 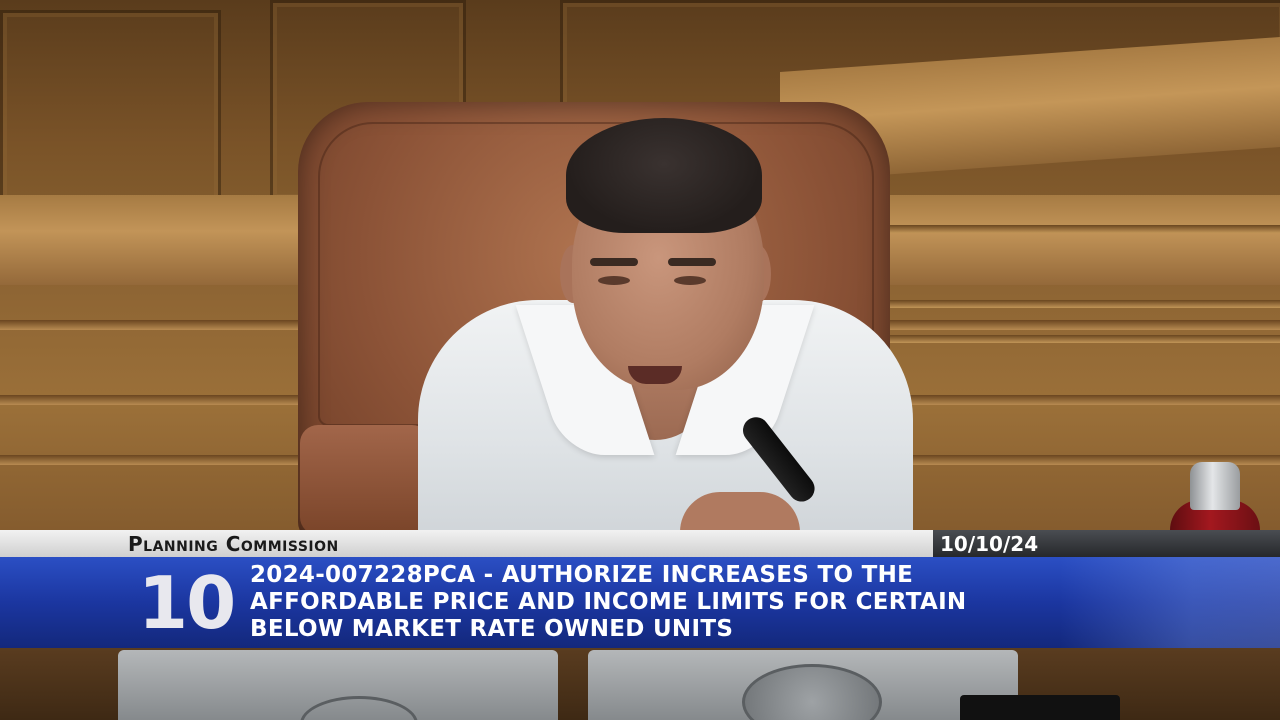 What do you see at coordinates (492, 629) in the screenshot?
I see `agenda-item-line: BELOW MARKET RATE OWNED UNITS` at bounding box center [492, 629].